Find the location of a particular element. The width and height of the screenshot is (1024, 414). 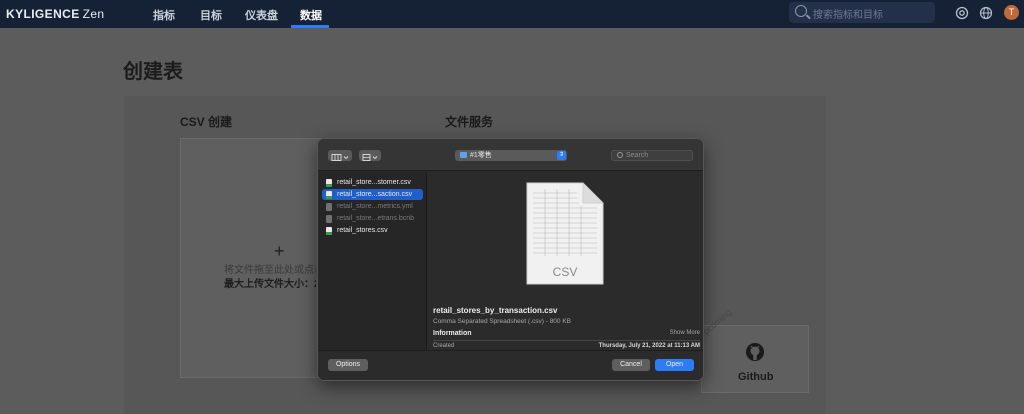

brand-logo: KYLIGENCE Zen is located at coordinates (55, 14).